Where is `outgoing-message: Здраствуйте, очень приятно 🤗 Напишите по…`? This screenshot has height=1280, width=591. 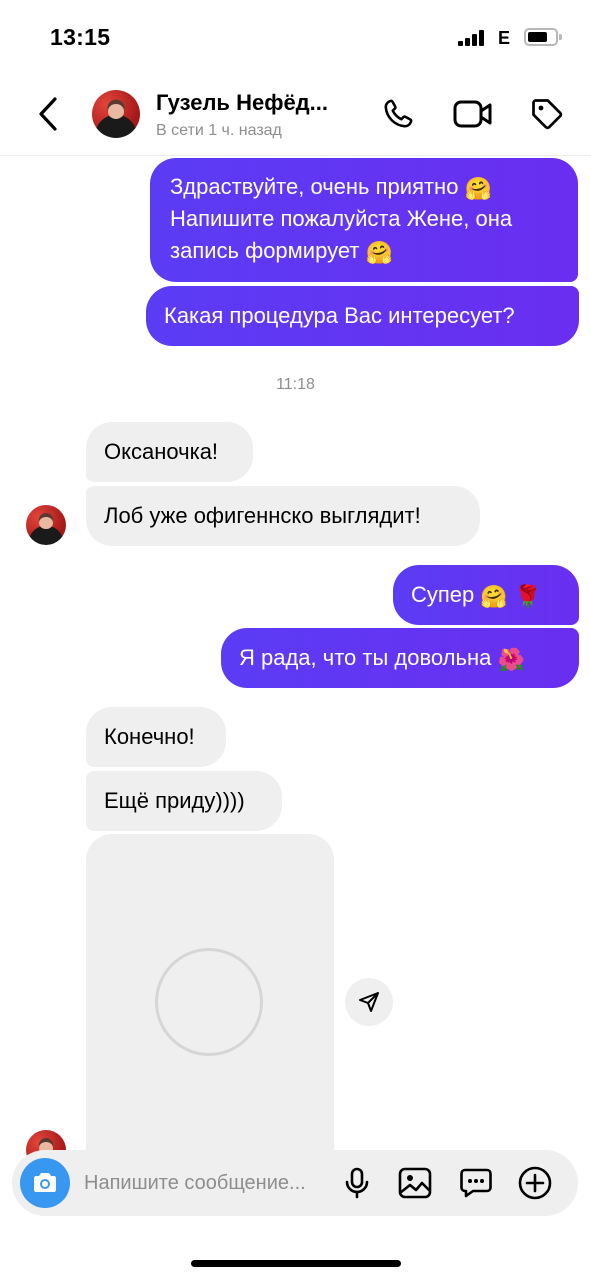 outgoing-message: Здраствуйте, очень приятно 🤗 Напишите по… is located at coordinates (364, 220).